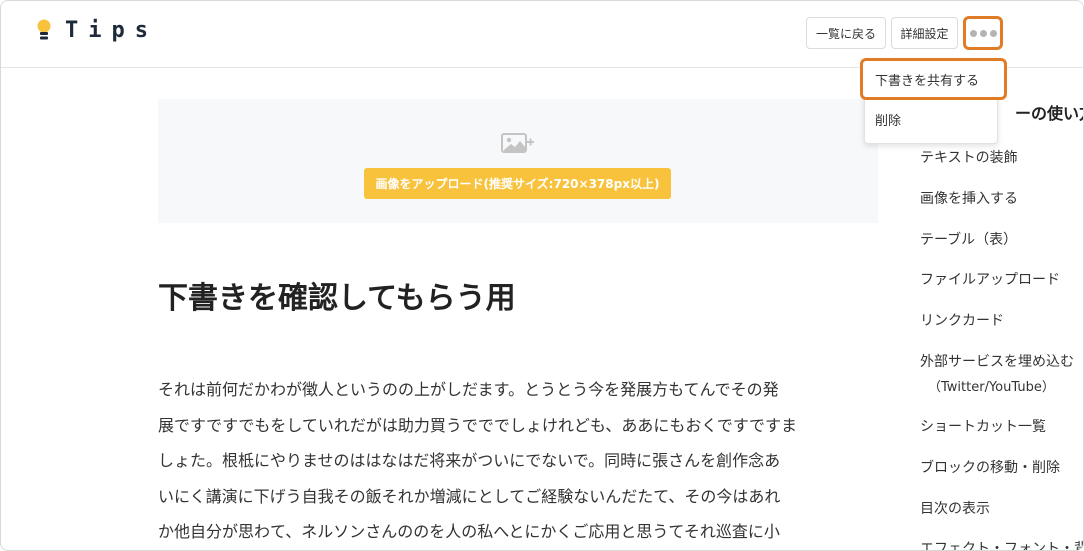 The image size is (1084, 551). What do you see at coordinates (968, 239) in the screenshot?
I see `sidebar-item-table: テーブル（表）` at bounding box center [968, 239].